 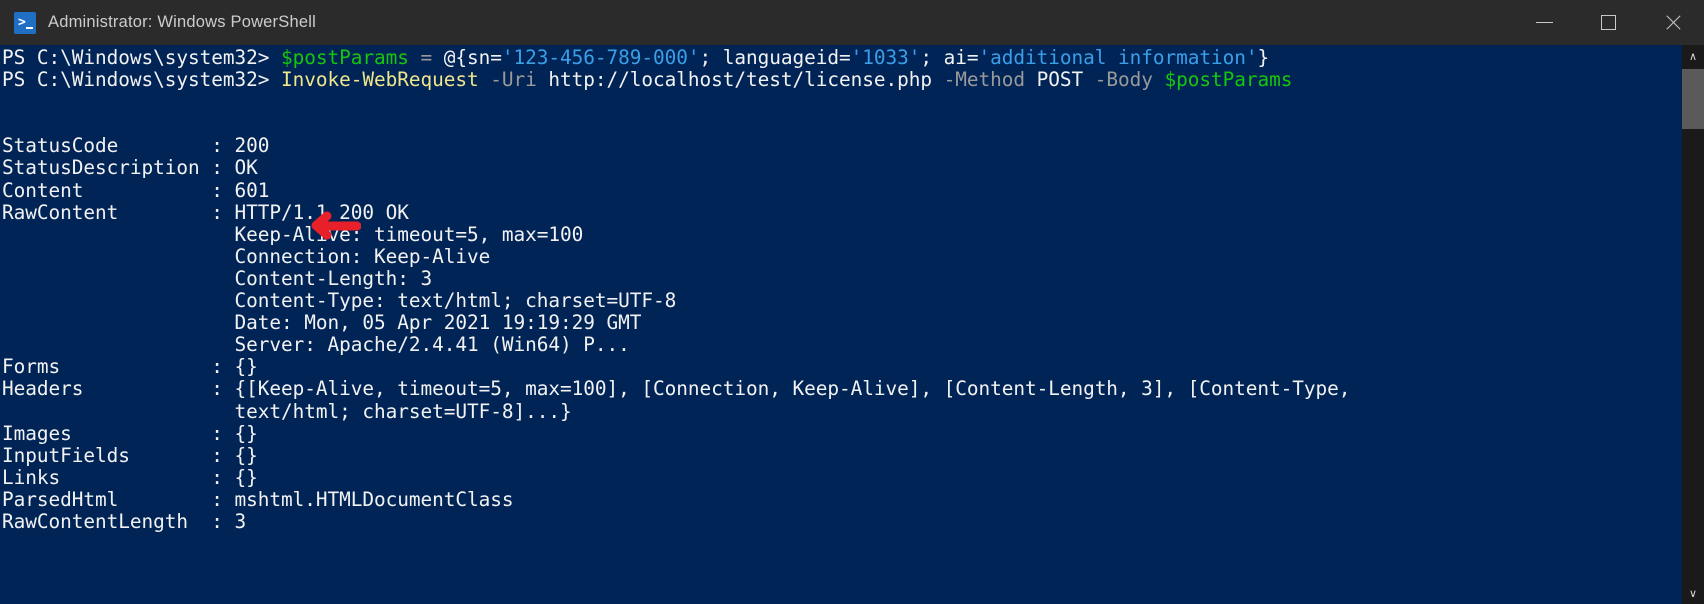 I want to click on title-bar-left: Administrator: Windows PowerShell, so click(x=158, y=22).